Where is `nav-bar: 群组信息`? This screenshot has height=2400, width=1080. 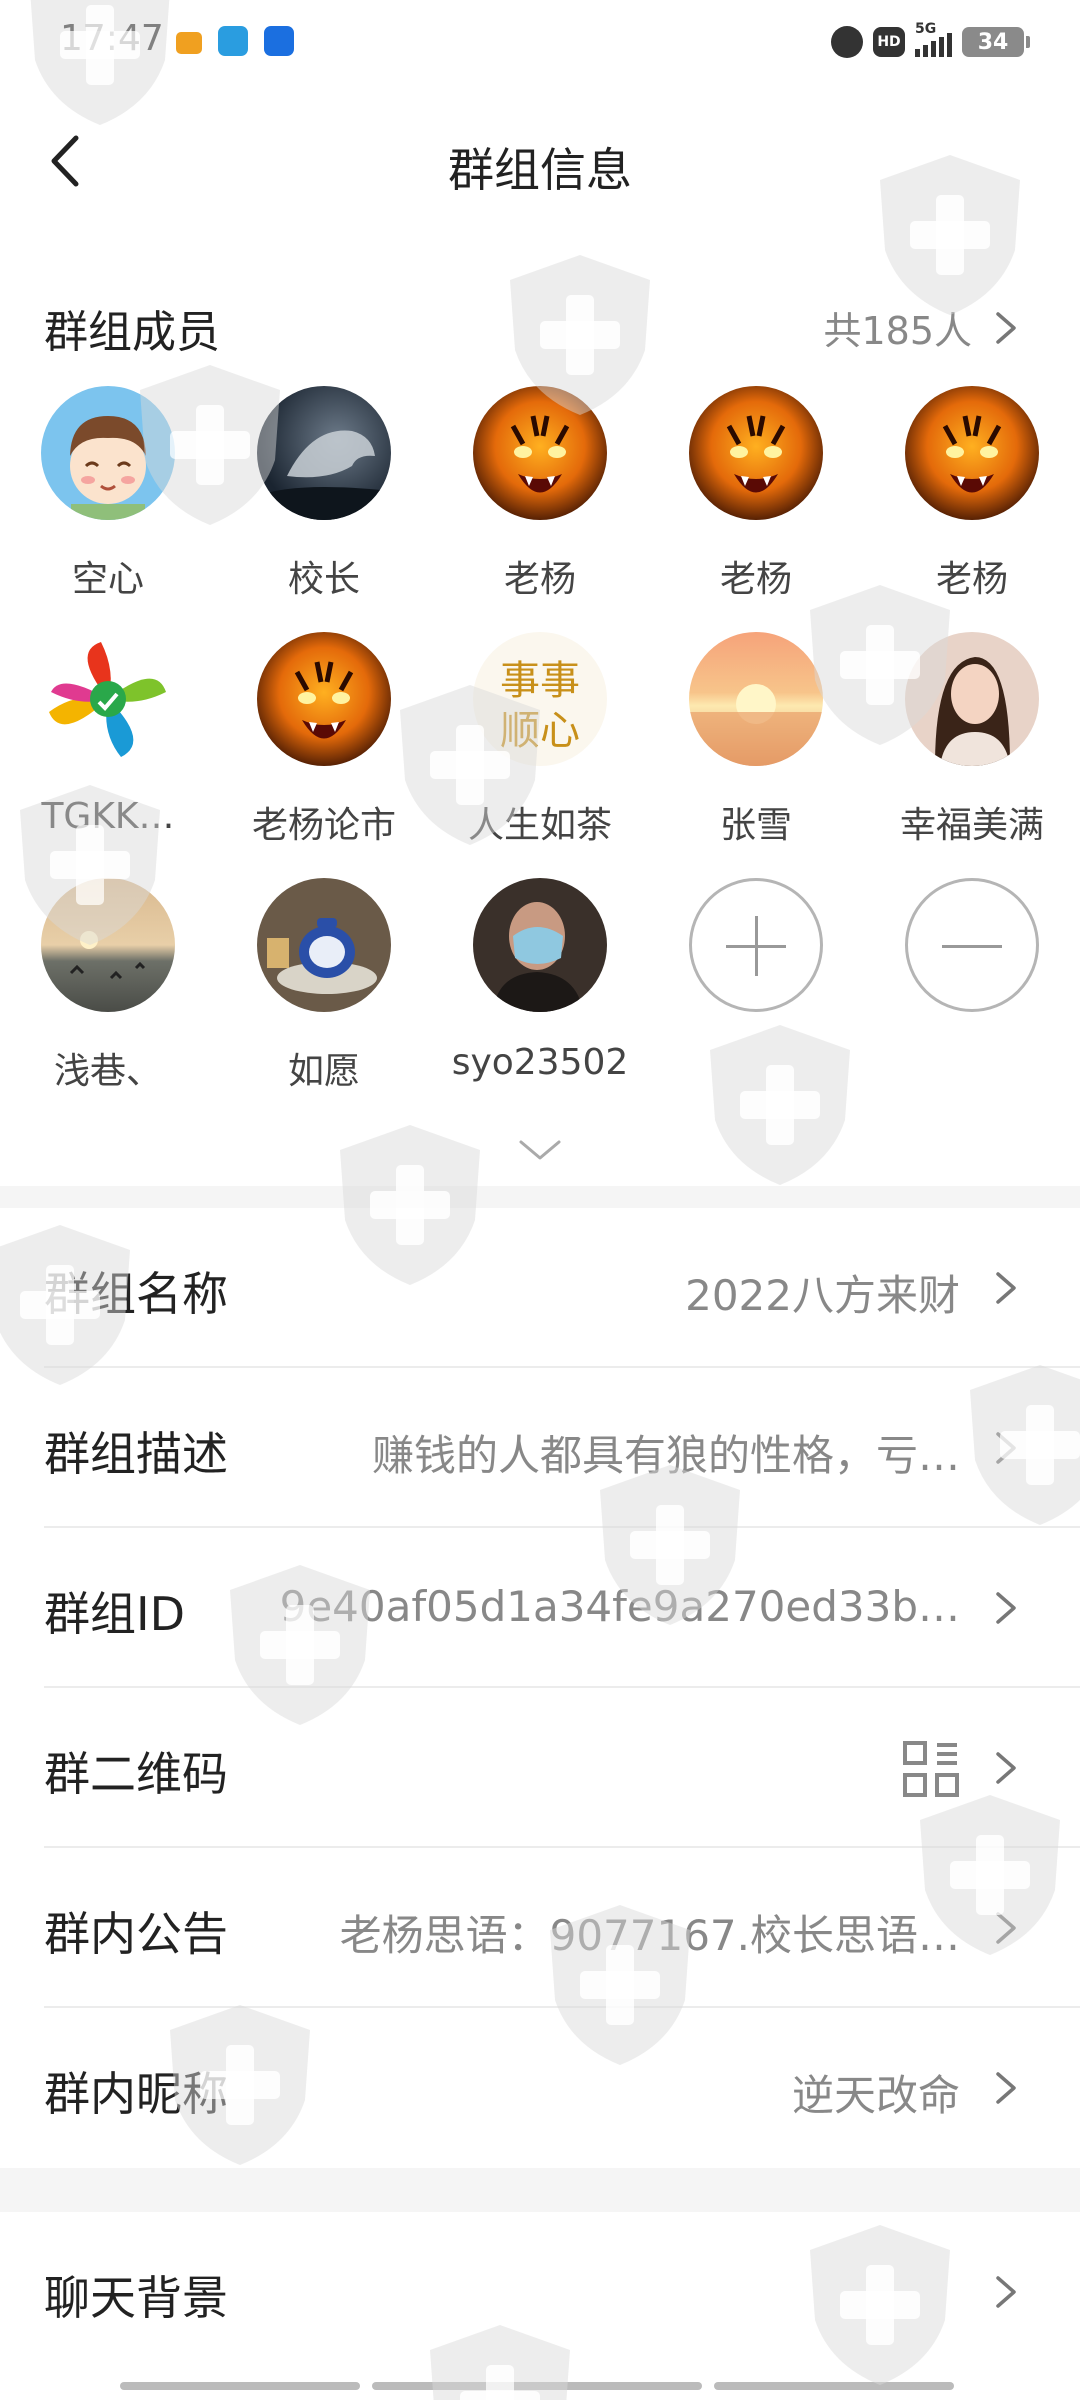
nav-bar: 群组信息 is located at coordinates (540, 161).